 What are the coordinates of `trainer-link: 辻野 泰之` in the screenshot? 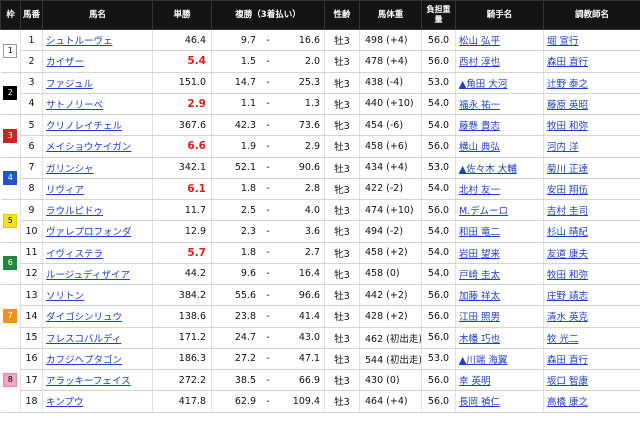 It's located at (567, 84).